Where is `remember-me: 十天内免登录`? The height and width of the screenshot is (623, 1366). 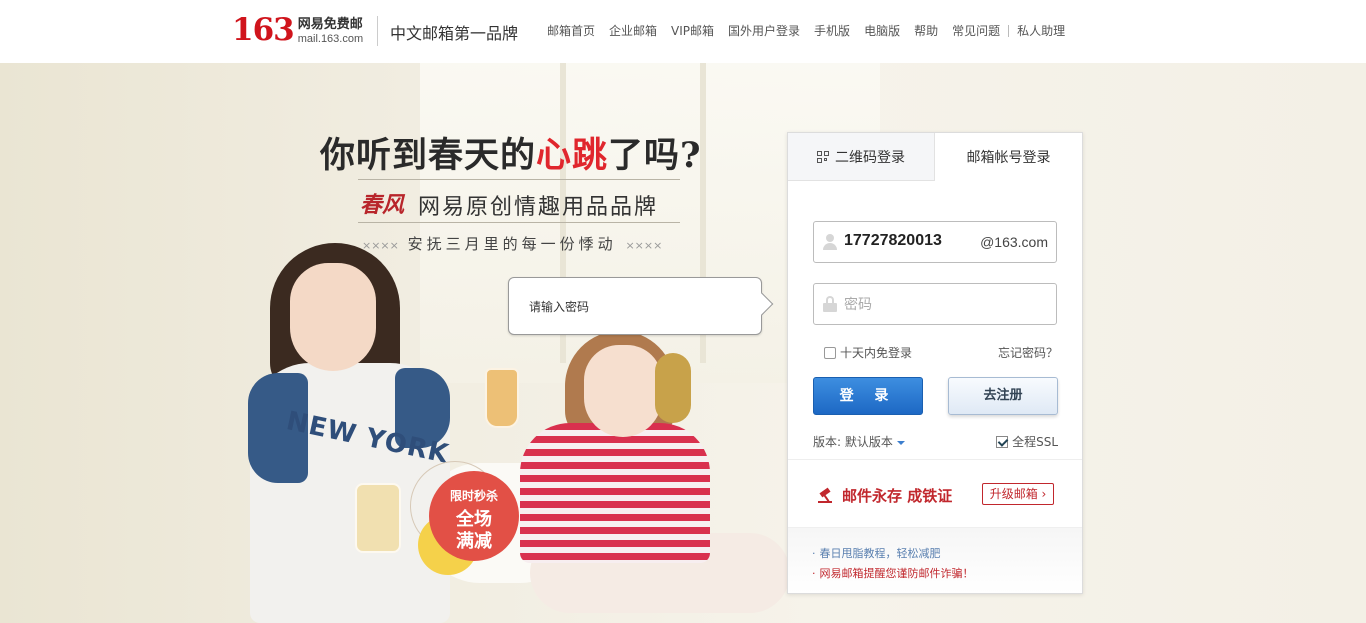
remember-me: 十天内免登录 is located at coordinates (868, 352).